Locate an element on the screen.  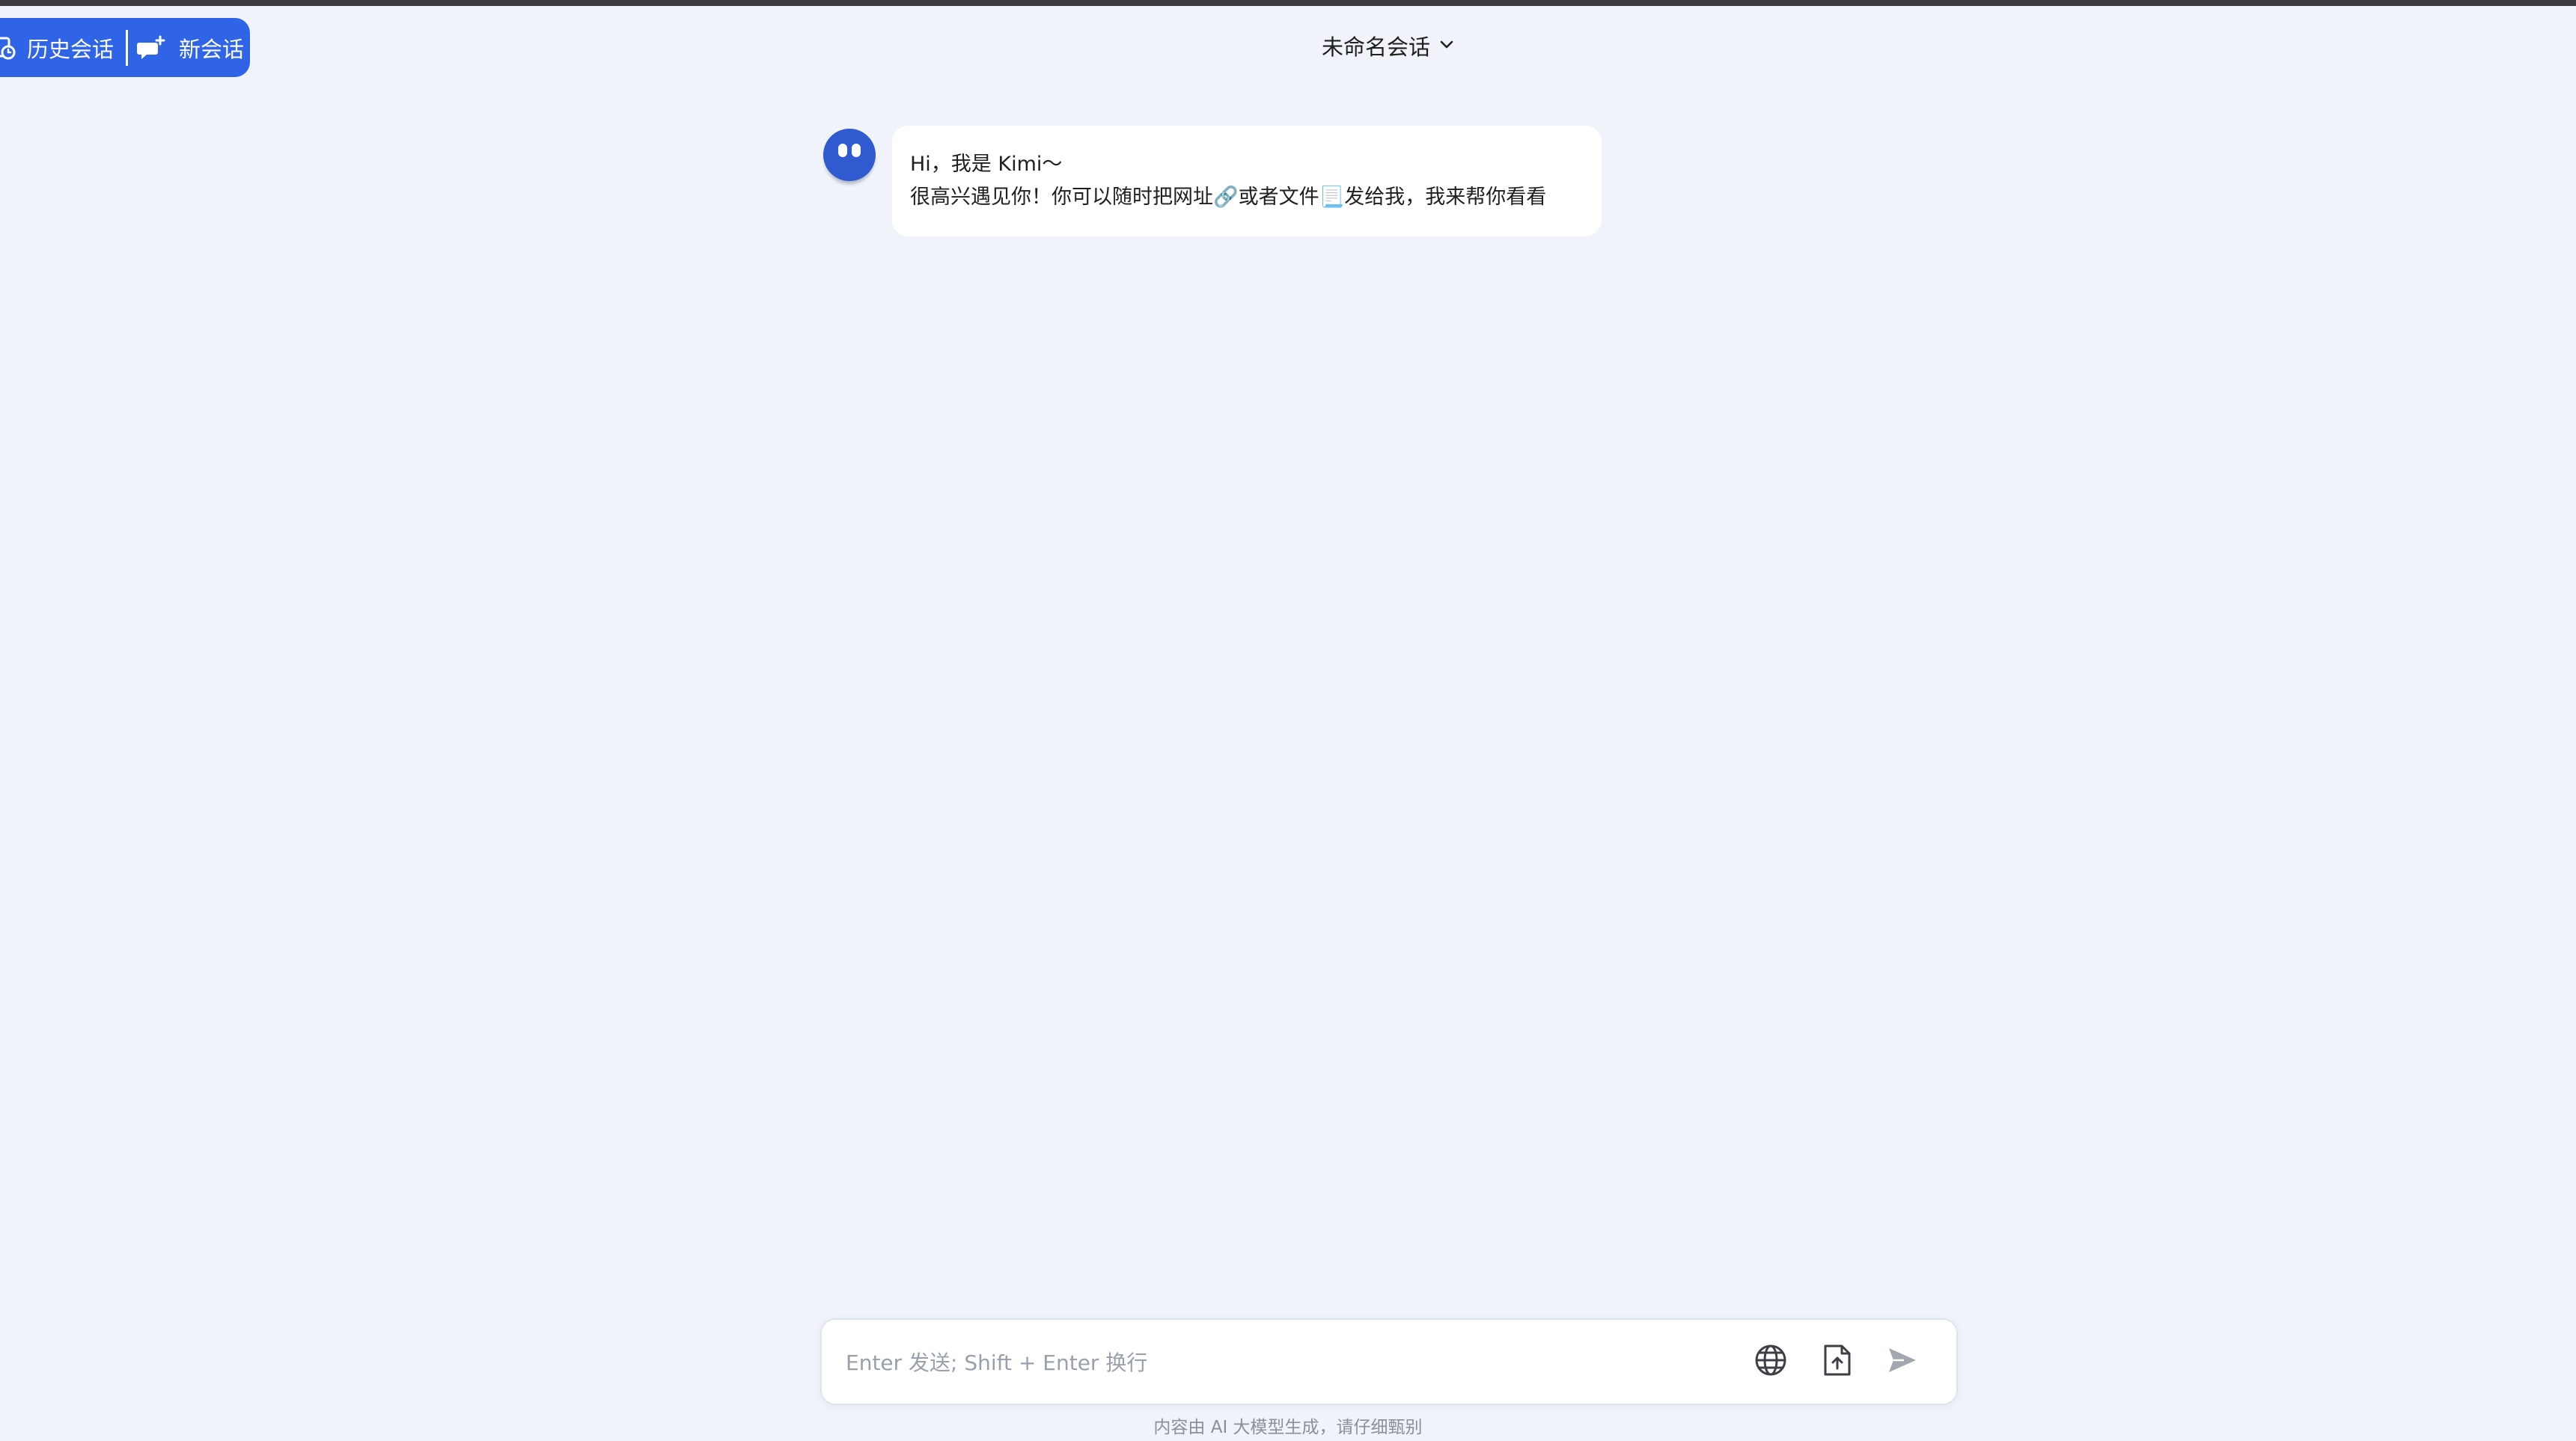
ai-disclaimer: 内容由 AI 大模型生成，请仔细甄别 is located at coordinates (1288, 1427).